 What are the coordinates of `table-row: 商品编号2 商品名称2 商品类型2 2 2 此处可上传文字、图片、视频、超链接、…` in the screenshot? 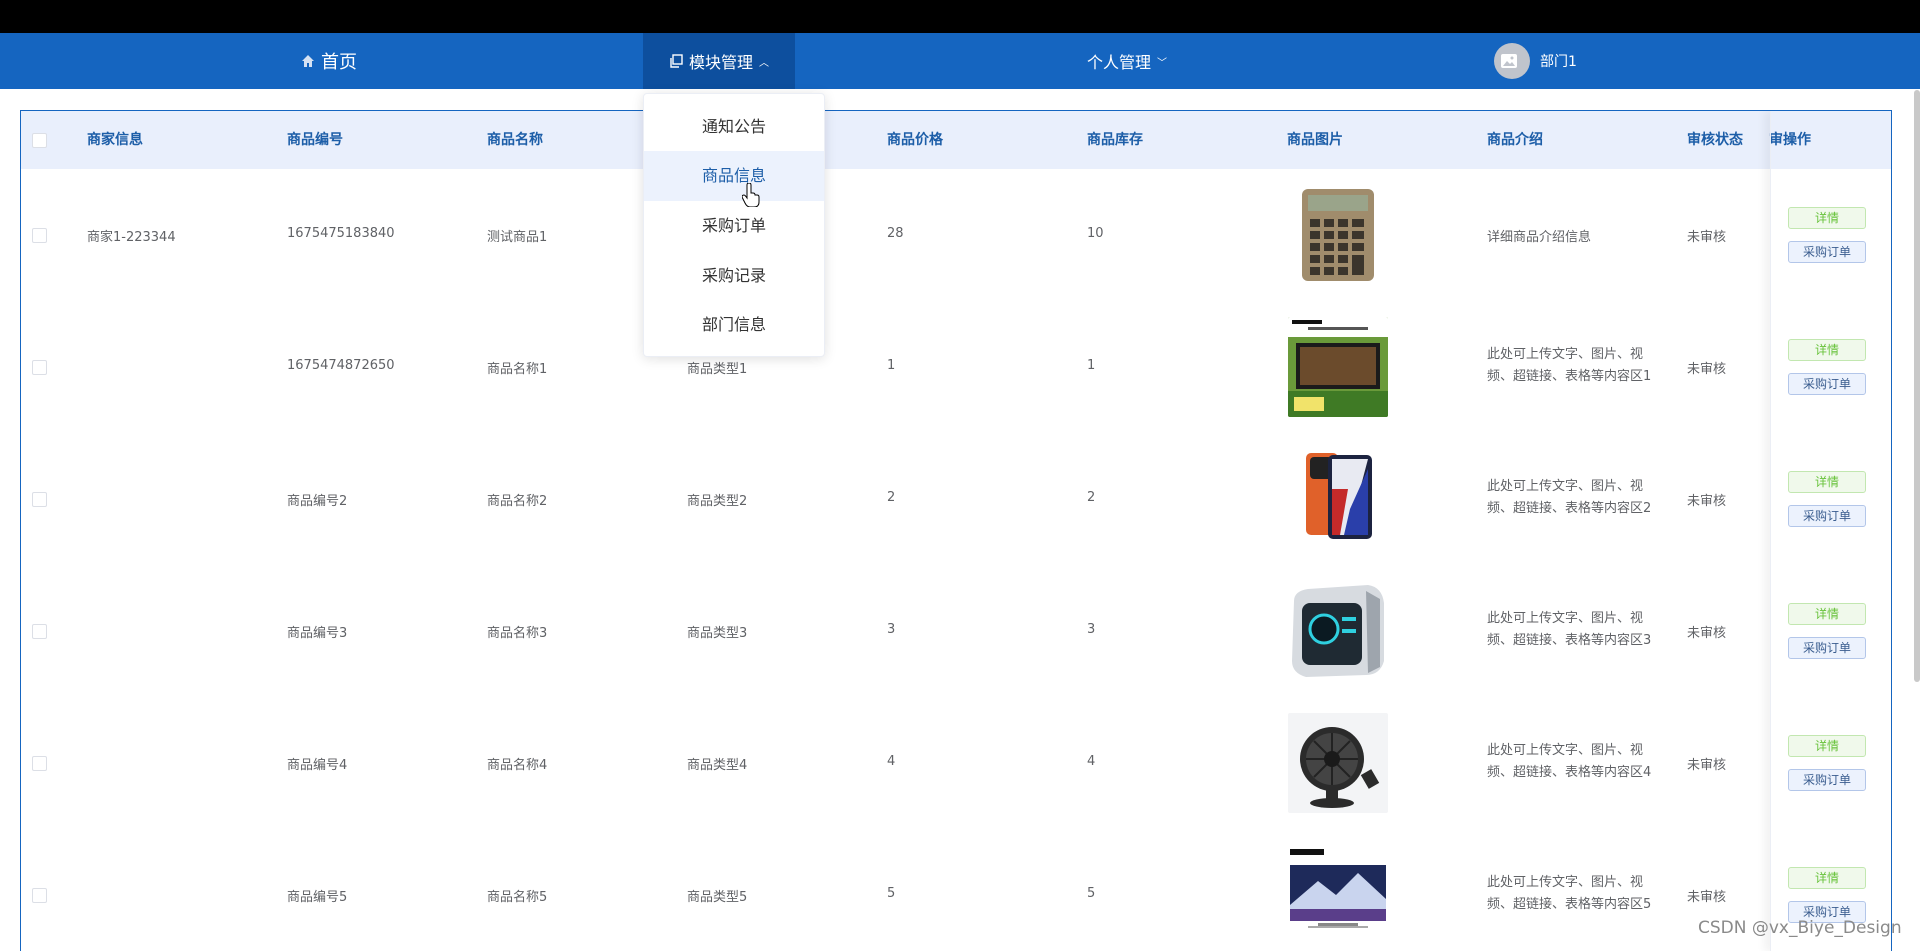 It's located at (956, 499).